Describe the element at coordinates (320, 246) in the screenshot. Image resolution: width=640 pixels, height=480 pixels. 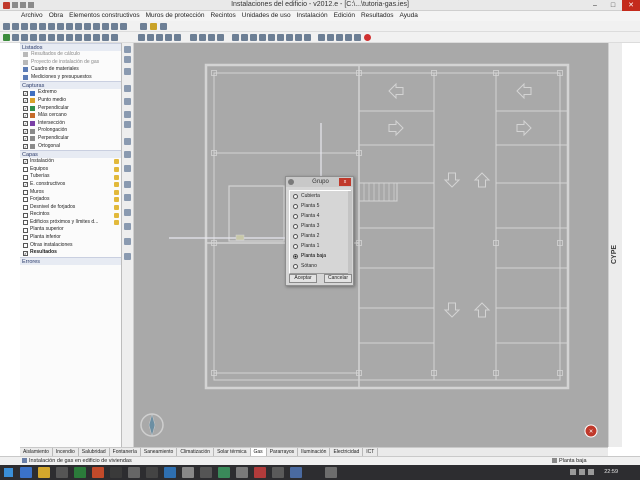
I see `floor-option: Planta 1` at that location.